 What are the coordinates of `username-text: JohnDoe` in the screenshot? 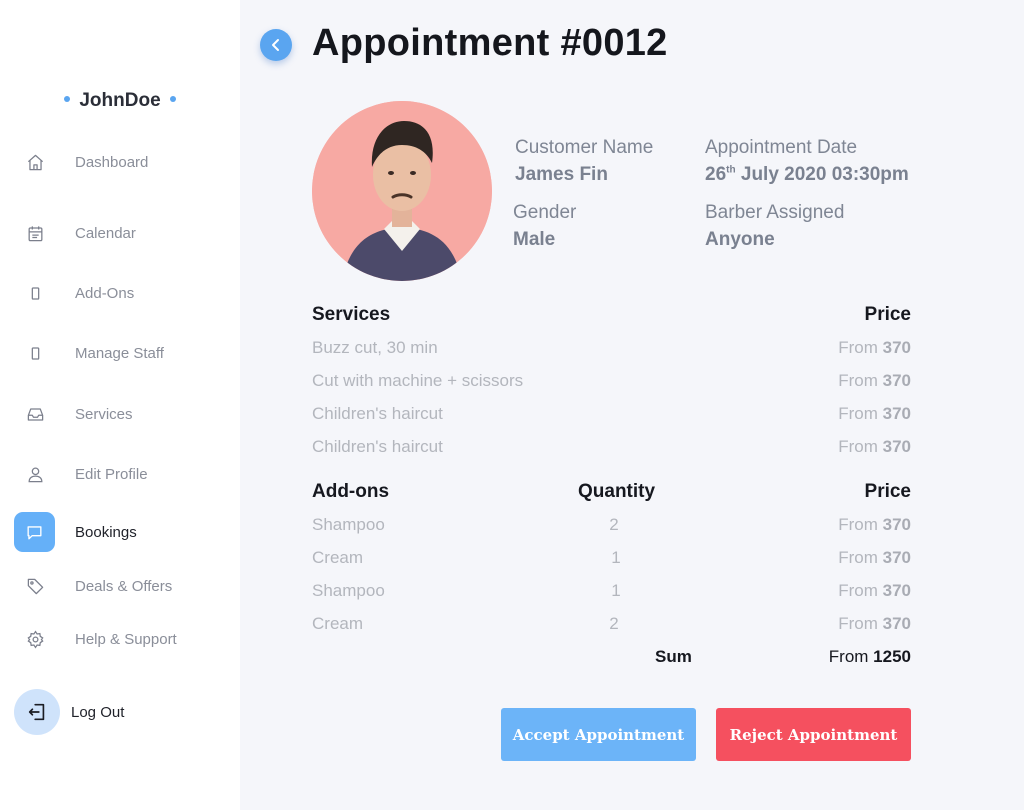 It's located at (120, 100).